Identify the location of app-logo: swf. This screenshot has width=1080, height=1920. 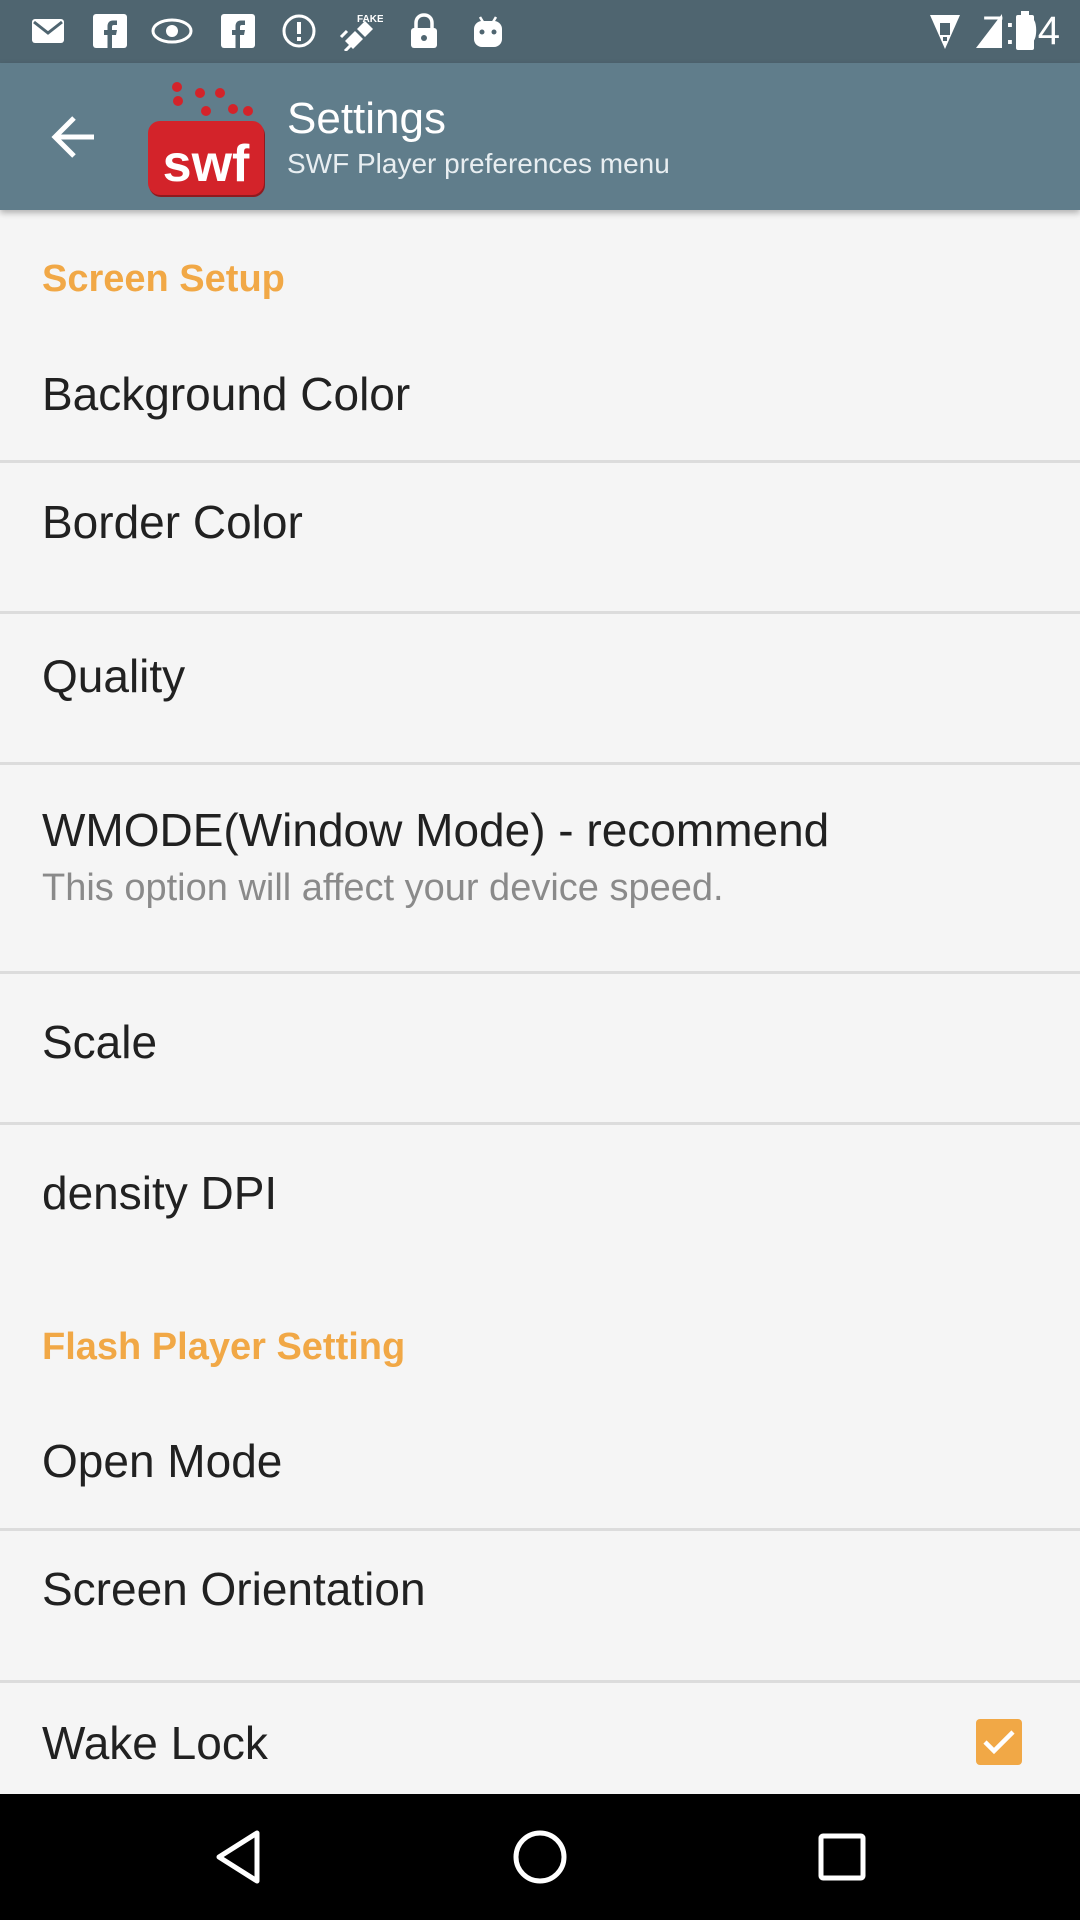
(208, 138).